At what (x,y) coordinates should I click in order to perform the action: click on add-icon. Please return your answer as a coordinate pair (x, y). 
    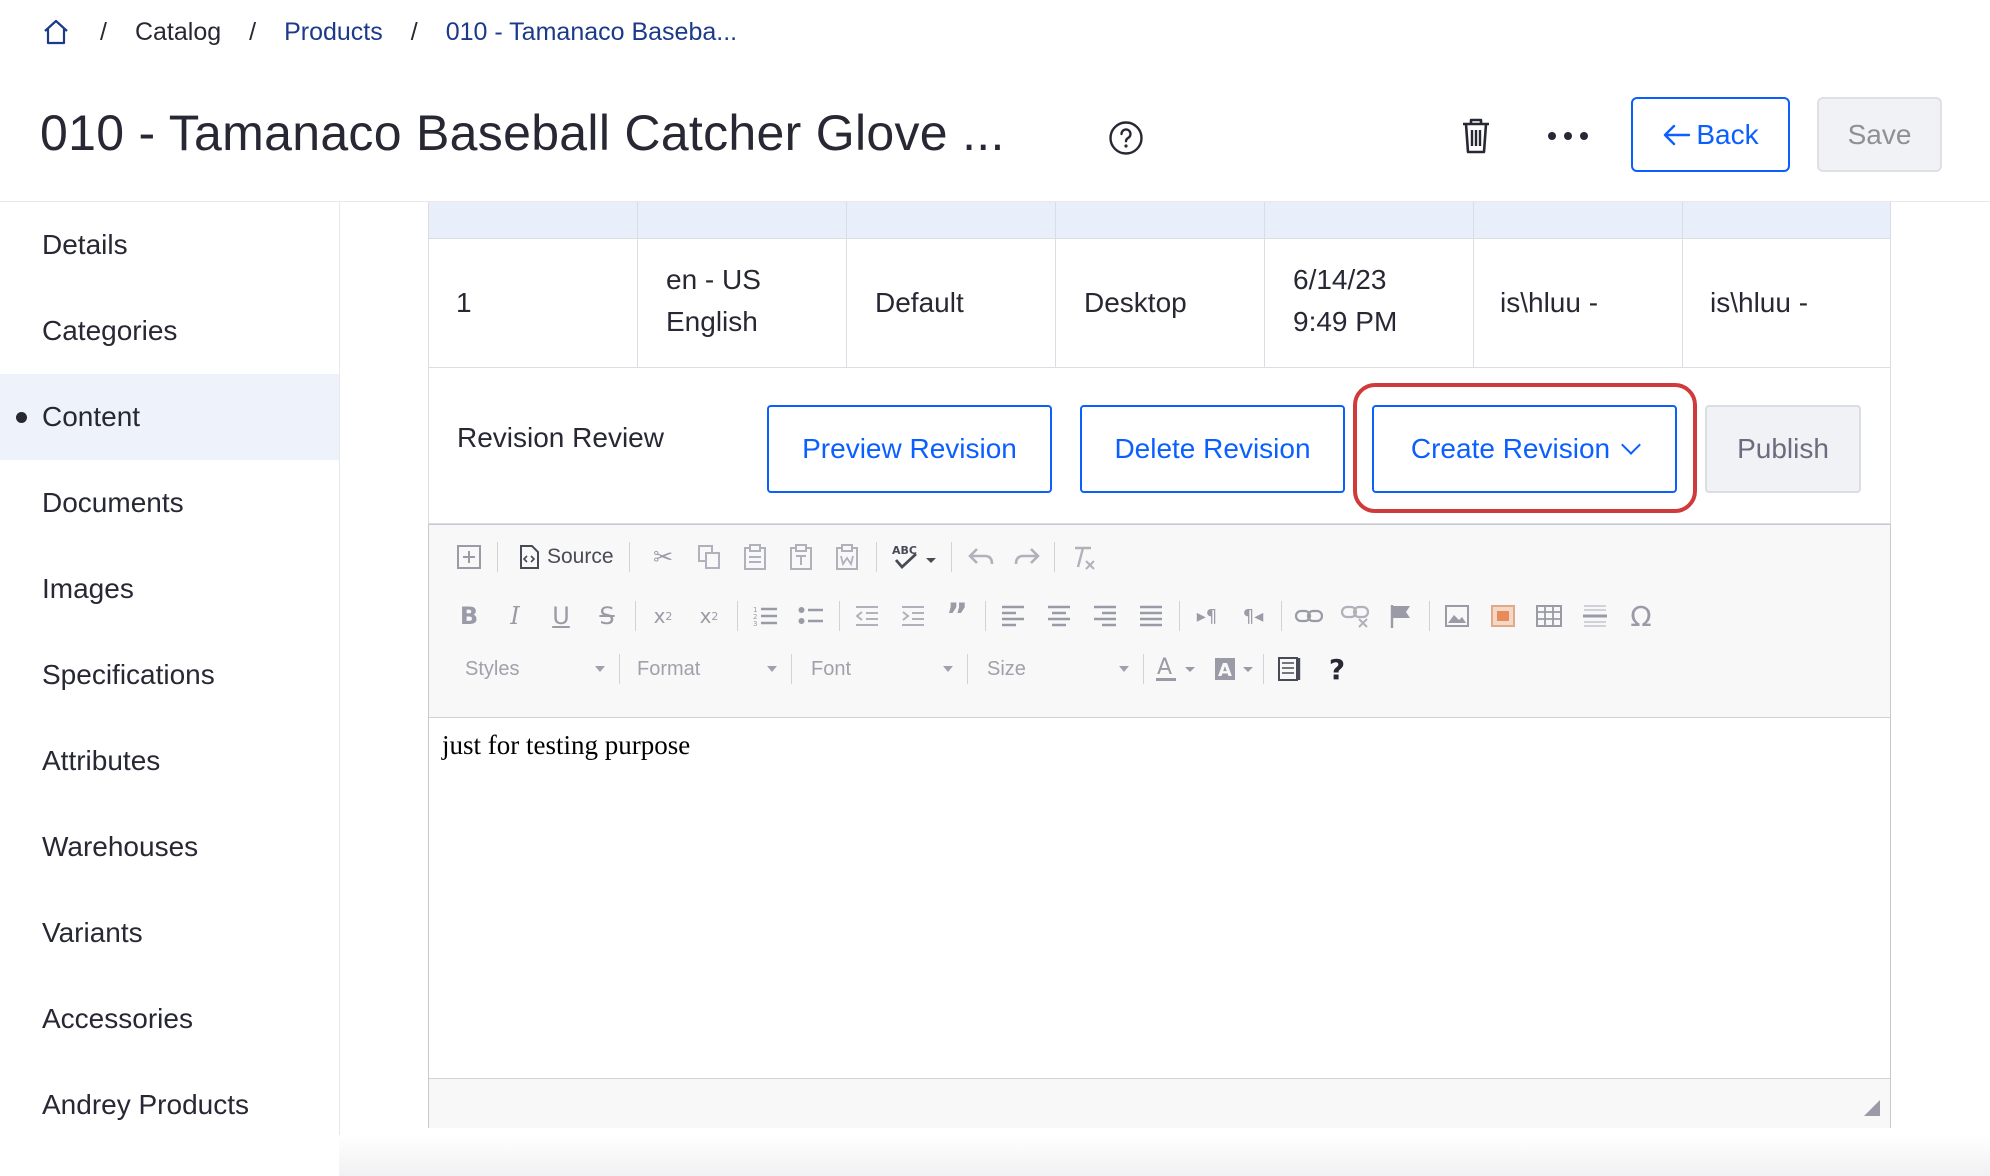
    Looking at the image, I should click on (469, 557).